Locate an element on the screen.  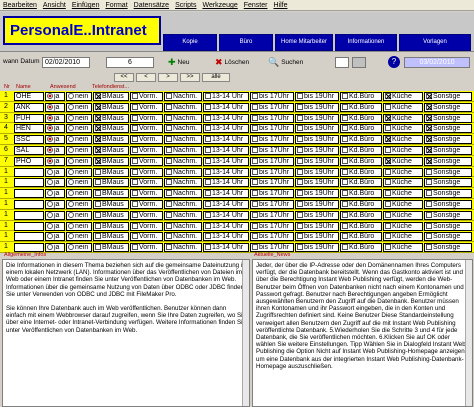
menu-item: Einfügen is located at coordinates (86, 5).